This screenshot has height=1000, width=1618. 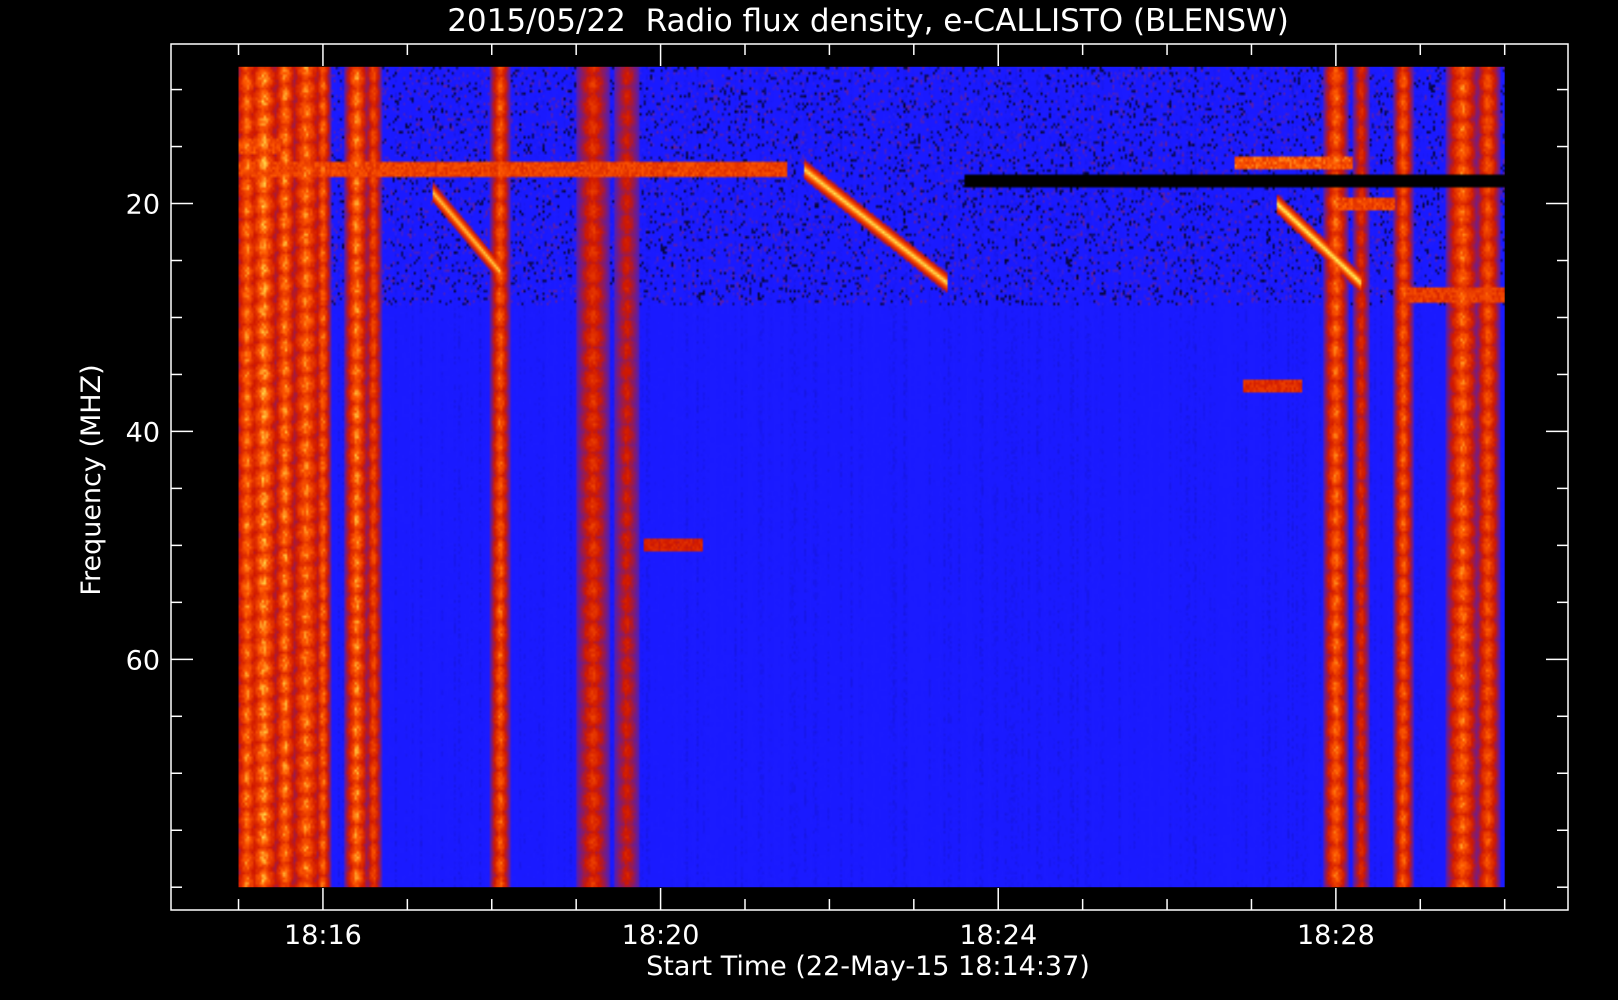 What do you see at coordinates (998, 935) in the screenshot?
I see `x-tick-label: 18:24` at bounding box center [998, 935].